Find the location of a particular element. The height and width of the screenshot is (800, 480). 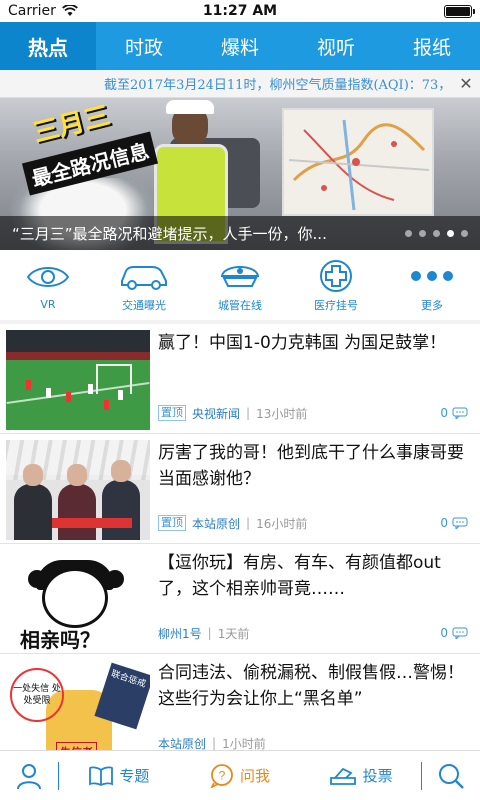

vote-button: 投票 is located at coordinates (360, 775).